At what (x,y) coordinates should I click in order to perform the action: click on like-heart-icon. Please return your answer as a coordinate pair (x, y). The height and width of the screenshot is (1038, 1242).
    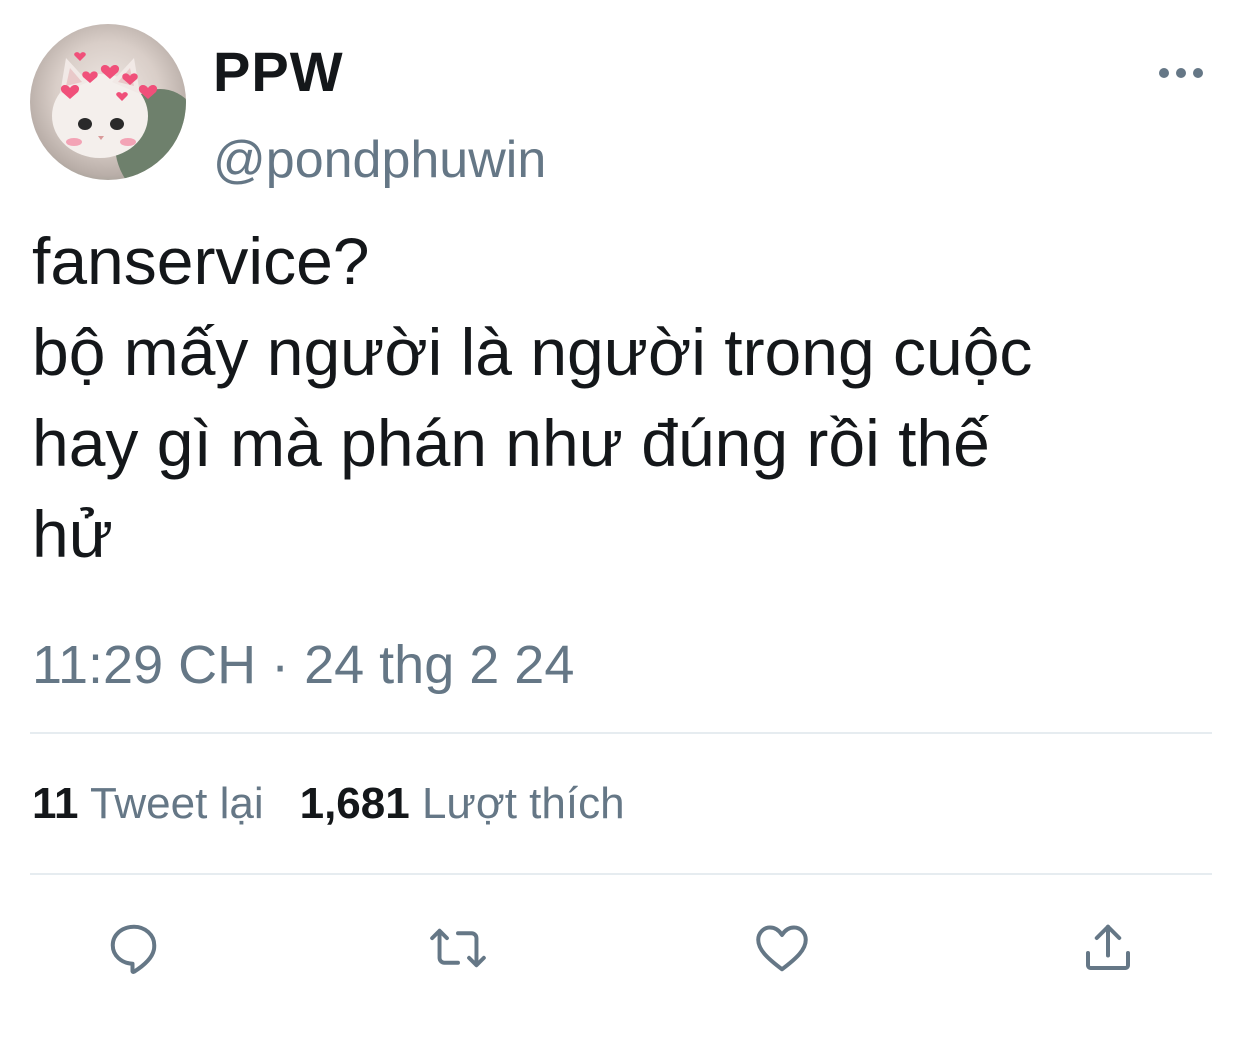
    Looking at the image, I should click on (782, 948).